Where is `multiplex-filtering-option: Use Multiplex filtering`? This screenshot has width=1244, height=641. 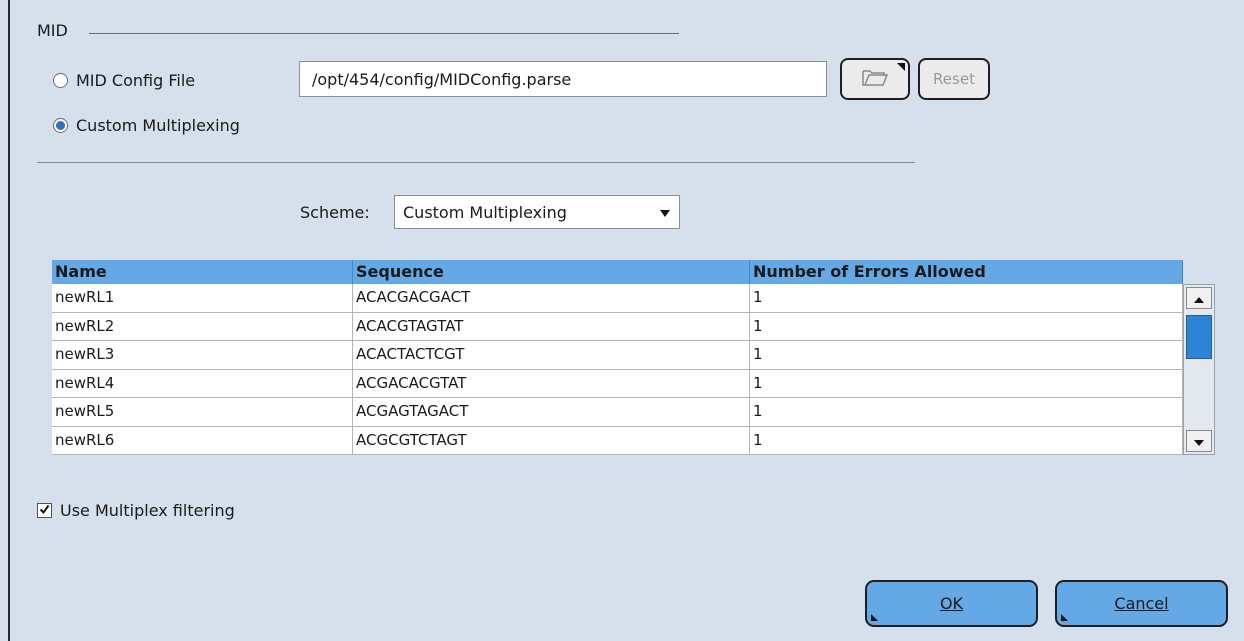 multiplex-filtering-option: Use Multiplex filtering is located at coordinates (136, 510).